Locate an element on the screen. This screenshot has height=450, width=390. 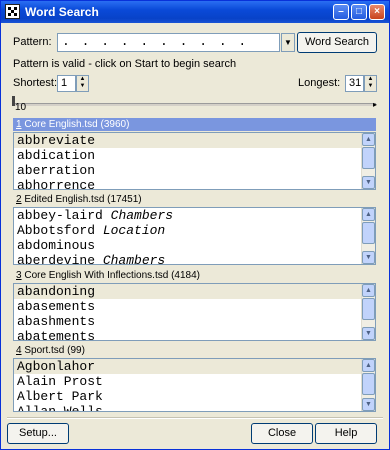
list-item: Alain Prost is located at coordinates (194, 381).